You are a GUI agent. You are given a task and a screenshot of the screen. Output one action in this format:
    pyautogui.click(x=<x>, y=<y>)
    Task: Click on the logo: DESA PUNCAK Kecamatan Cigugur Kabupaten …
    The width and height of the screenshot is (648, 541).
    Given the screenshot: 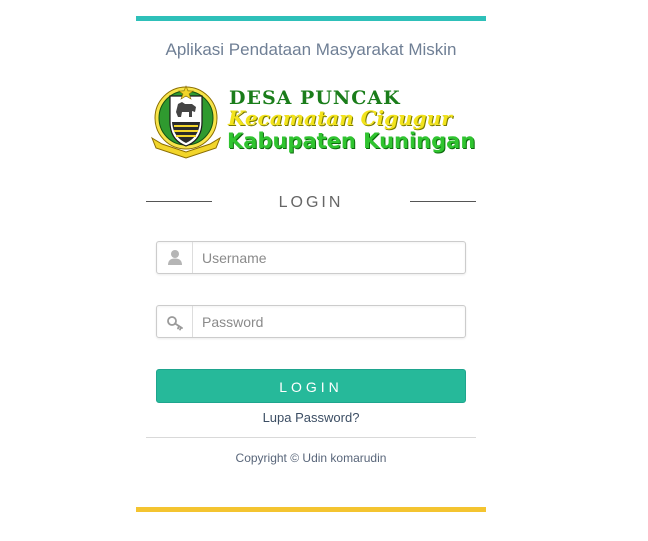 What is the action you would take?
    pyautogui.click(x=311, y=121)
    